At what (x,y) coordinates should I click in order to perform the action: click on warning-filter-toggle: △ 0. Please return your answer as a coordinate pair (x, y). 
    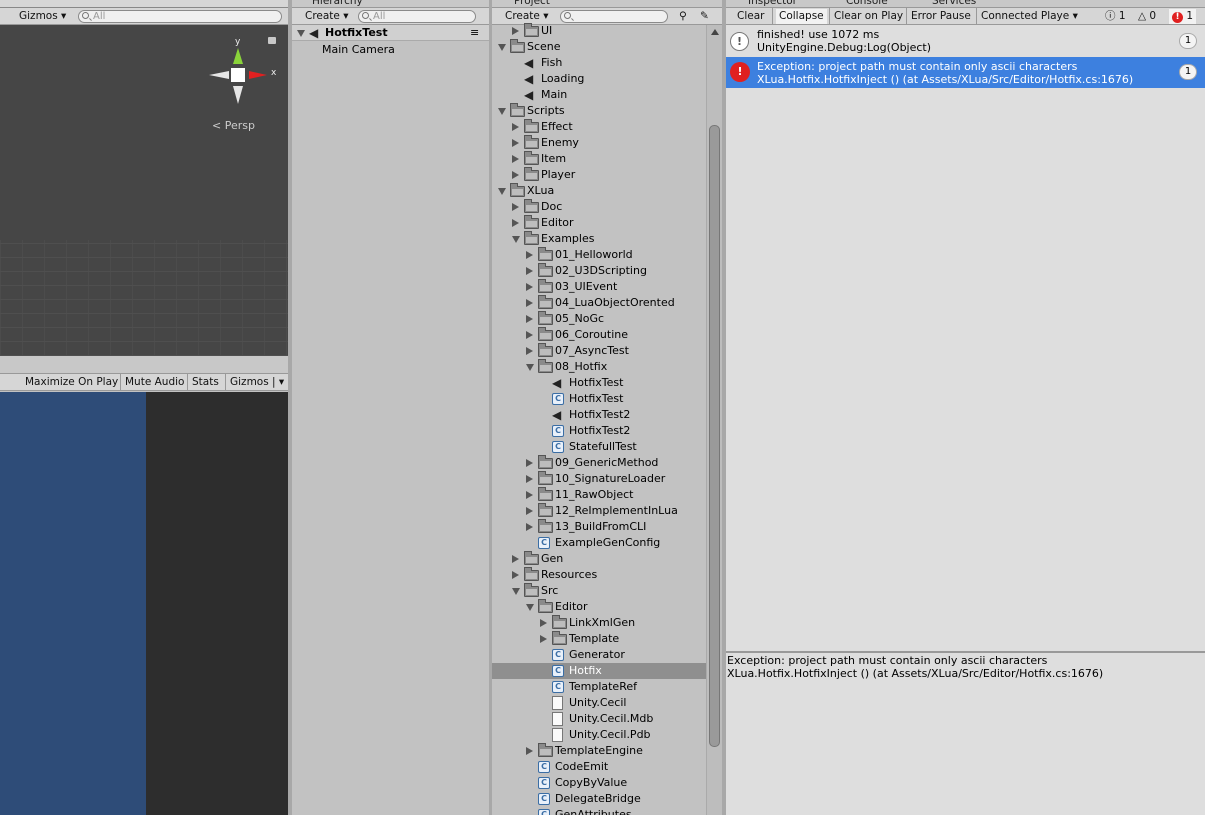
    Looking at the image, I should click on (1147, 16).